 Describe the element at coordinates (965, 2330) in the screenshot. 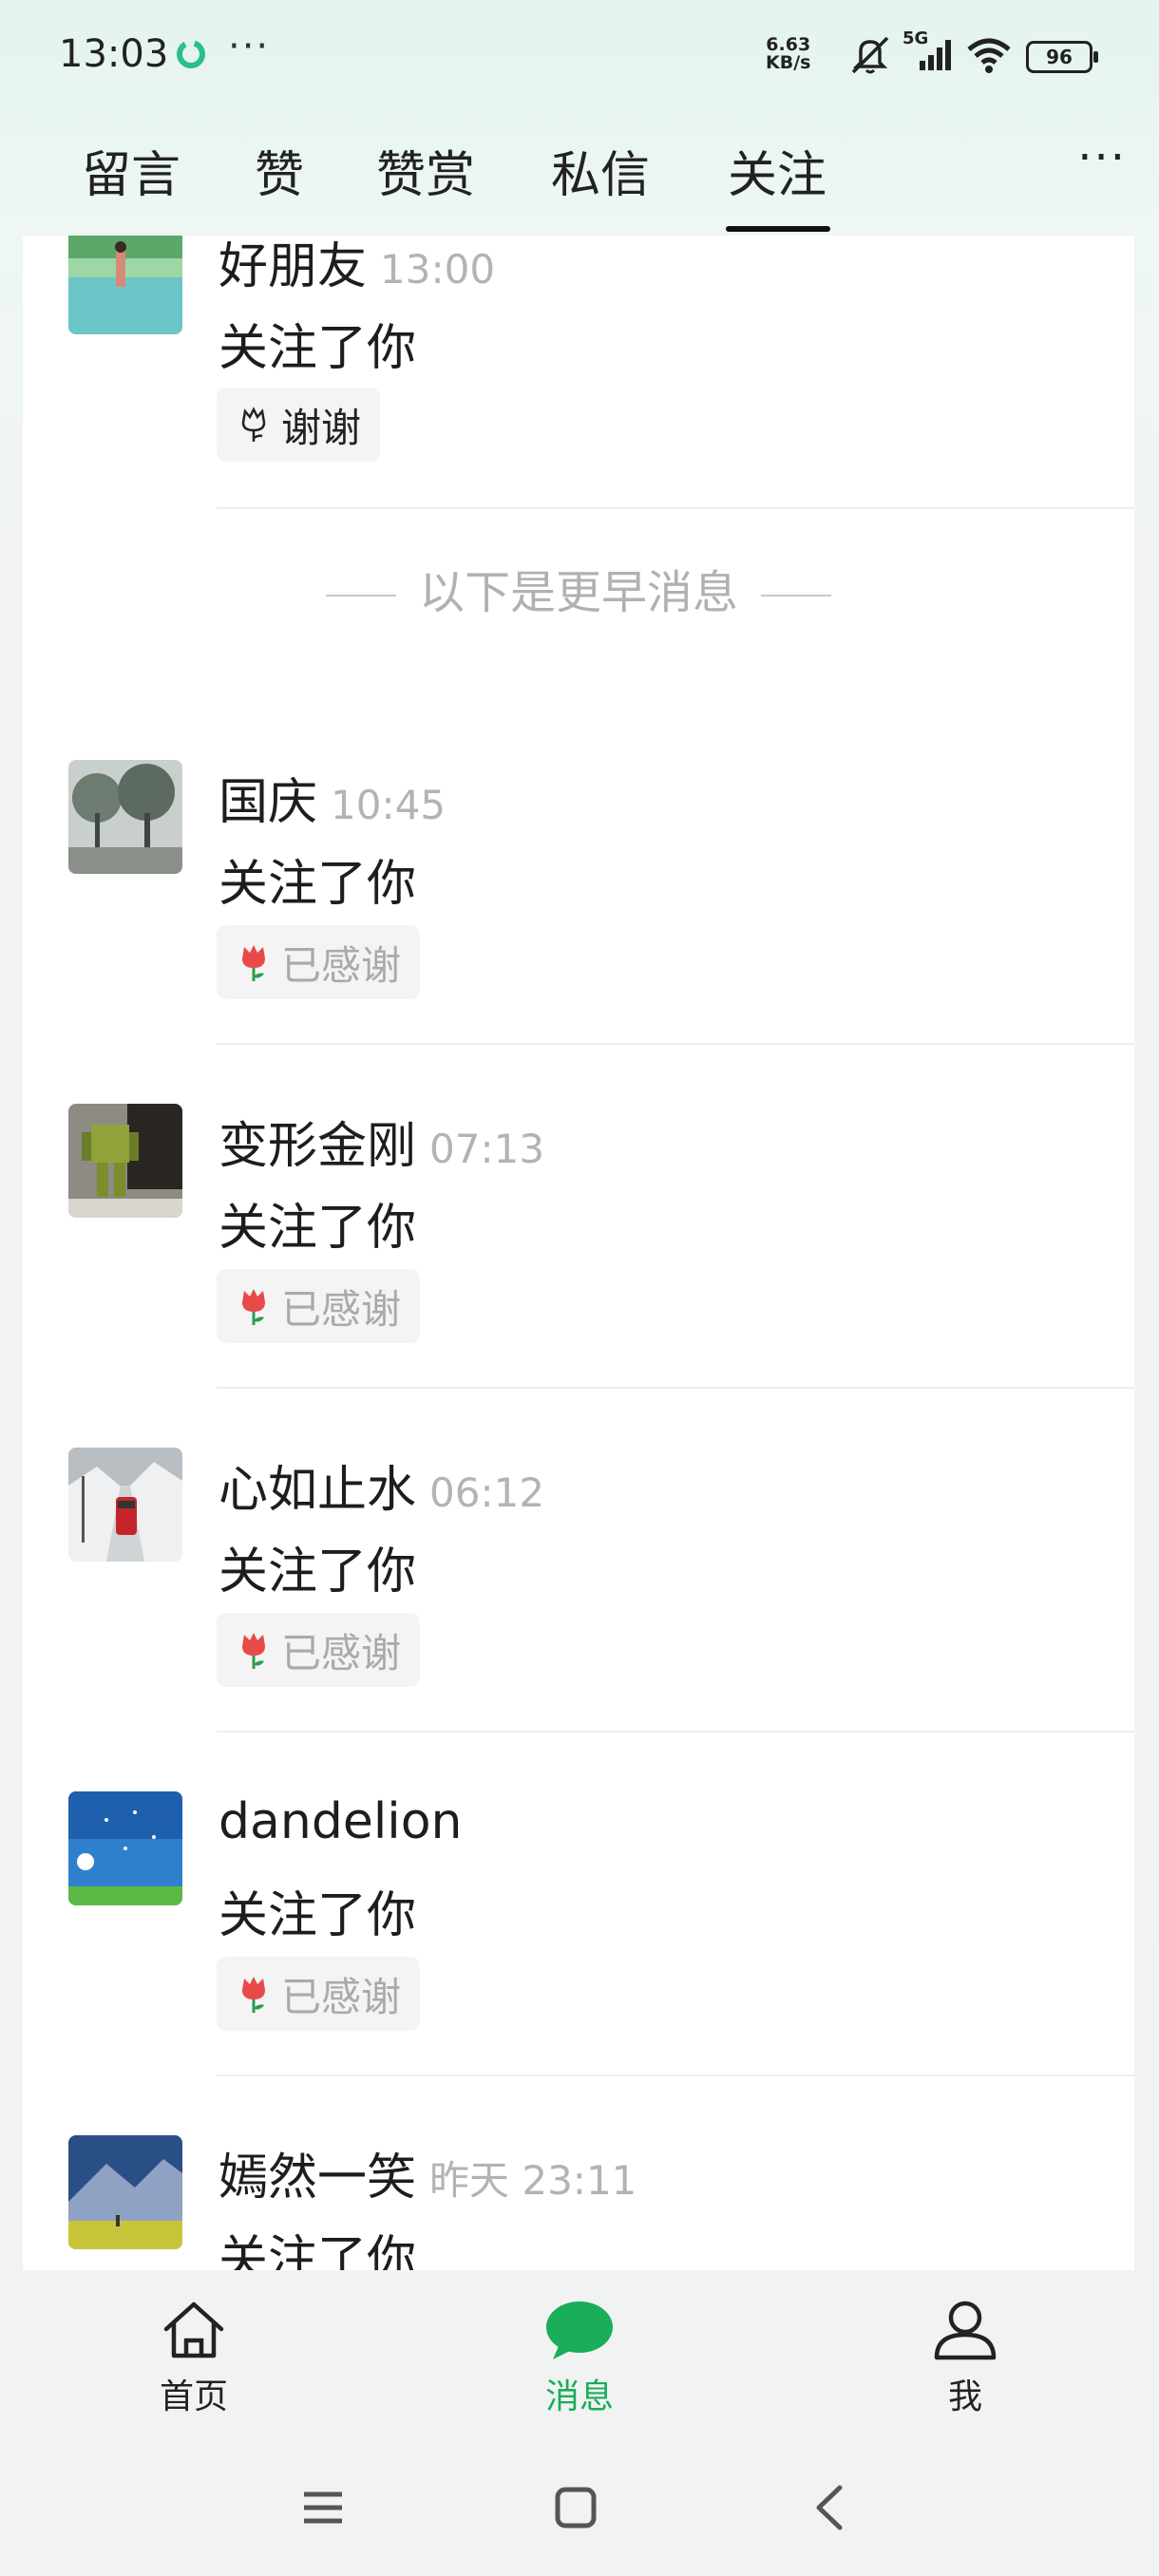

I see `person-icon` at that location.